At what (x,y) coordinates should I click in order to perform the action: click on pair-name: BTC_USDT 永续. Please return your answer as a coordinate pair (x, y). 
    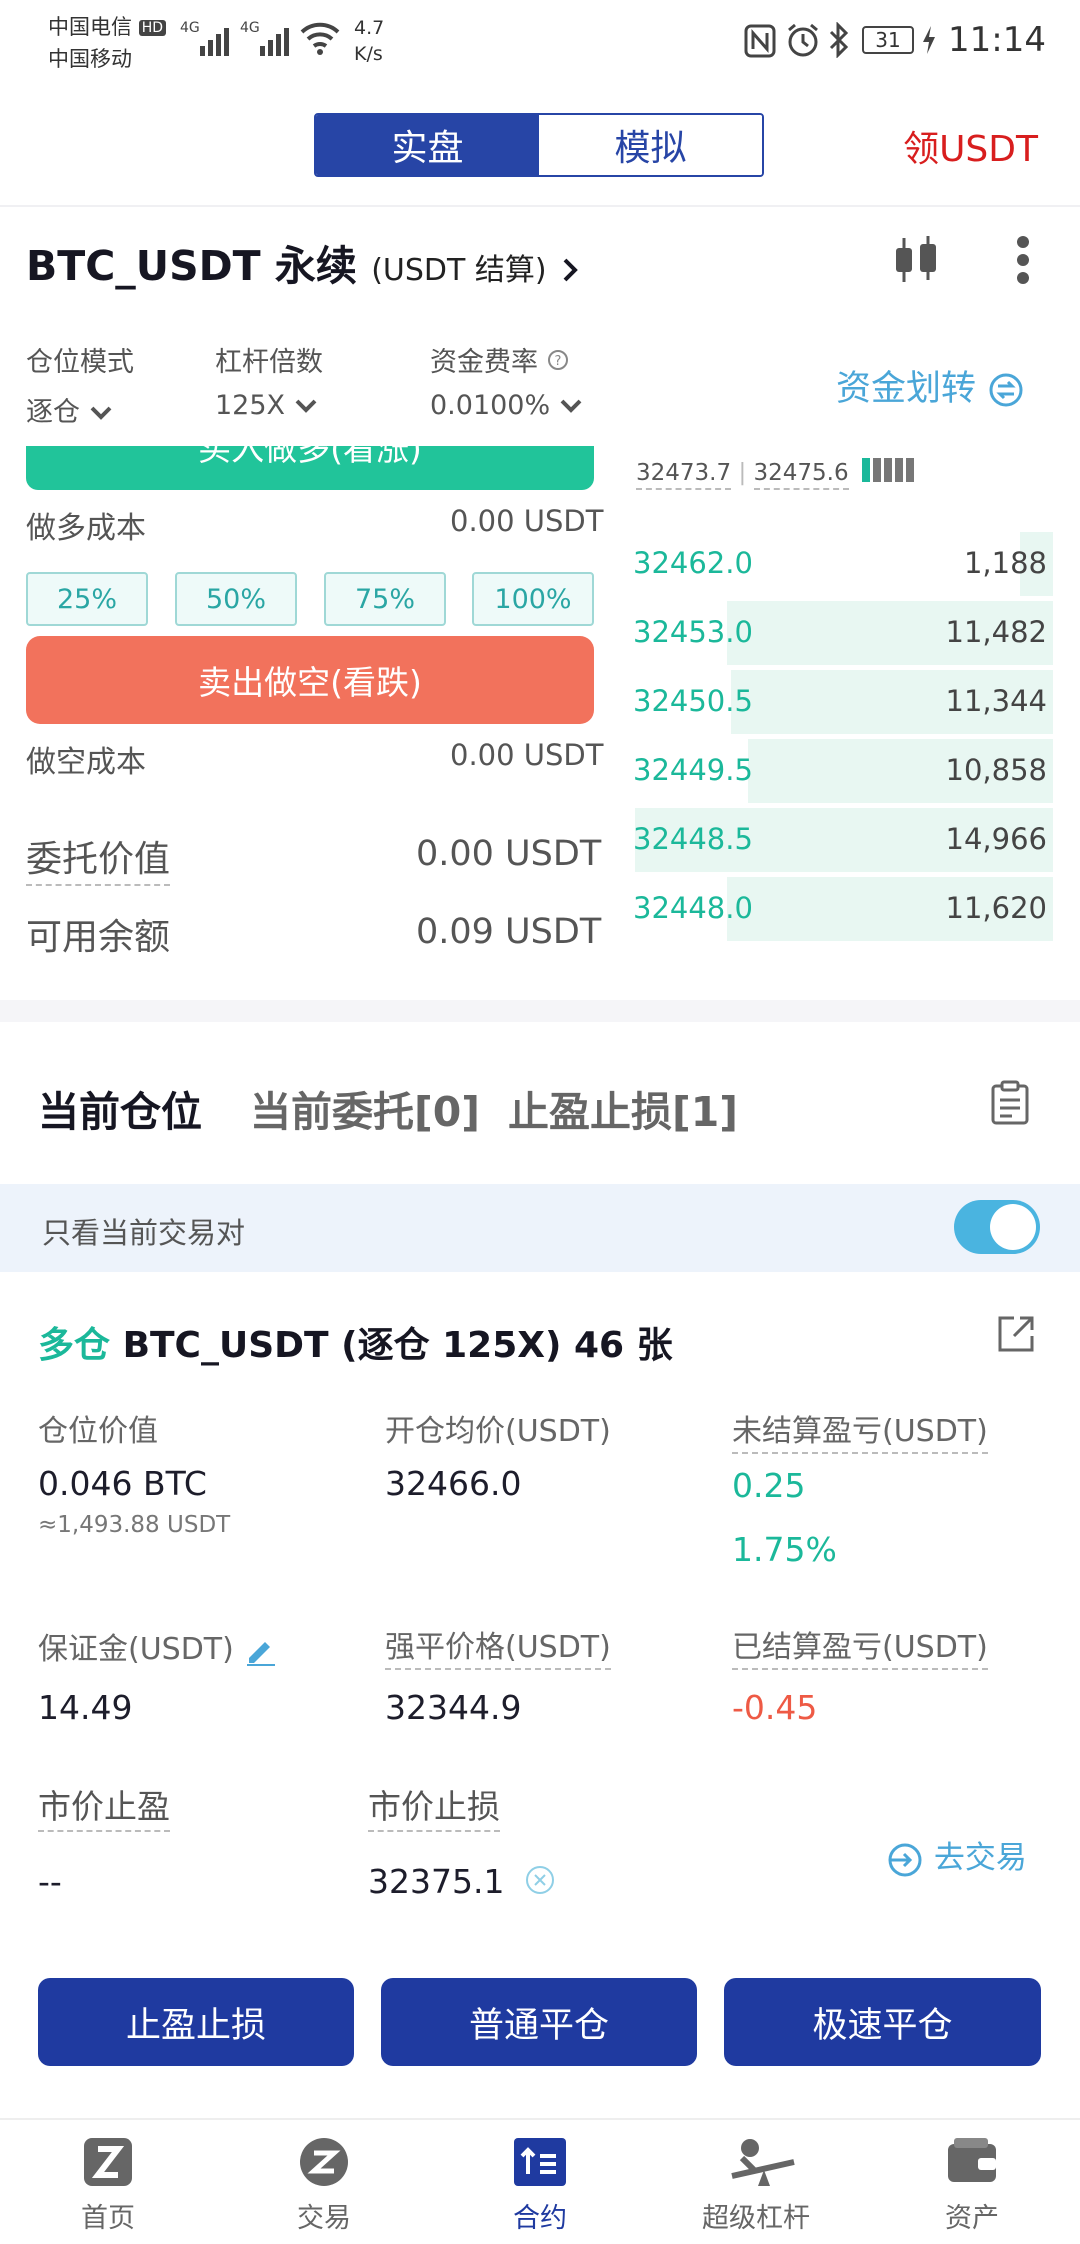
    Looking at the image, I should click on (191, 266).